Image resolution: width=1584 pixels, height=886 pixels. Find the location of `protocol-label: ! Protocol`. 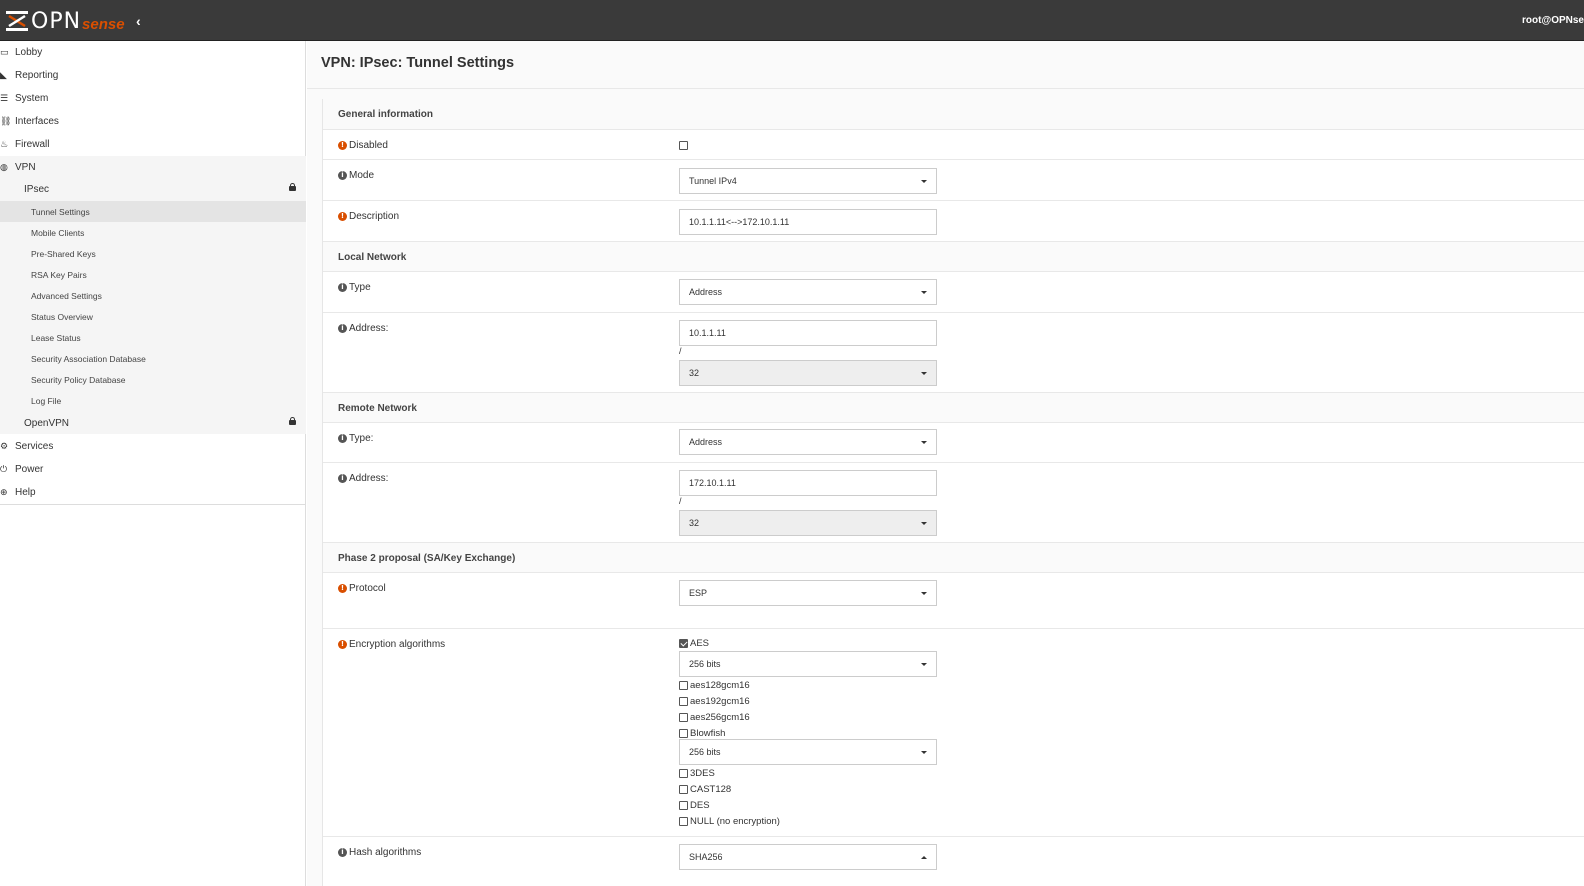

protocol-label: ! Protocol is located at coordinates (362, 588).